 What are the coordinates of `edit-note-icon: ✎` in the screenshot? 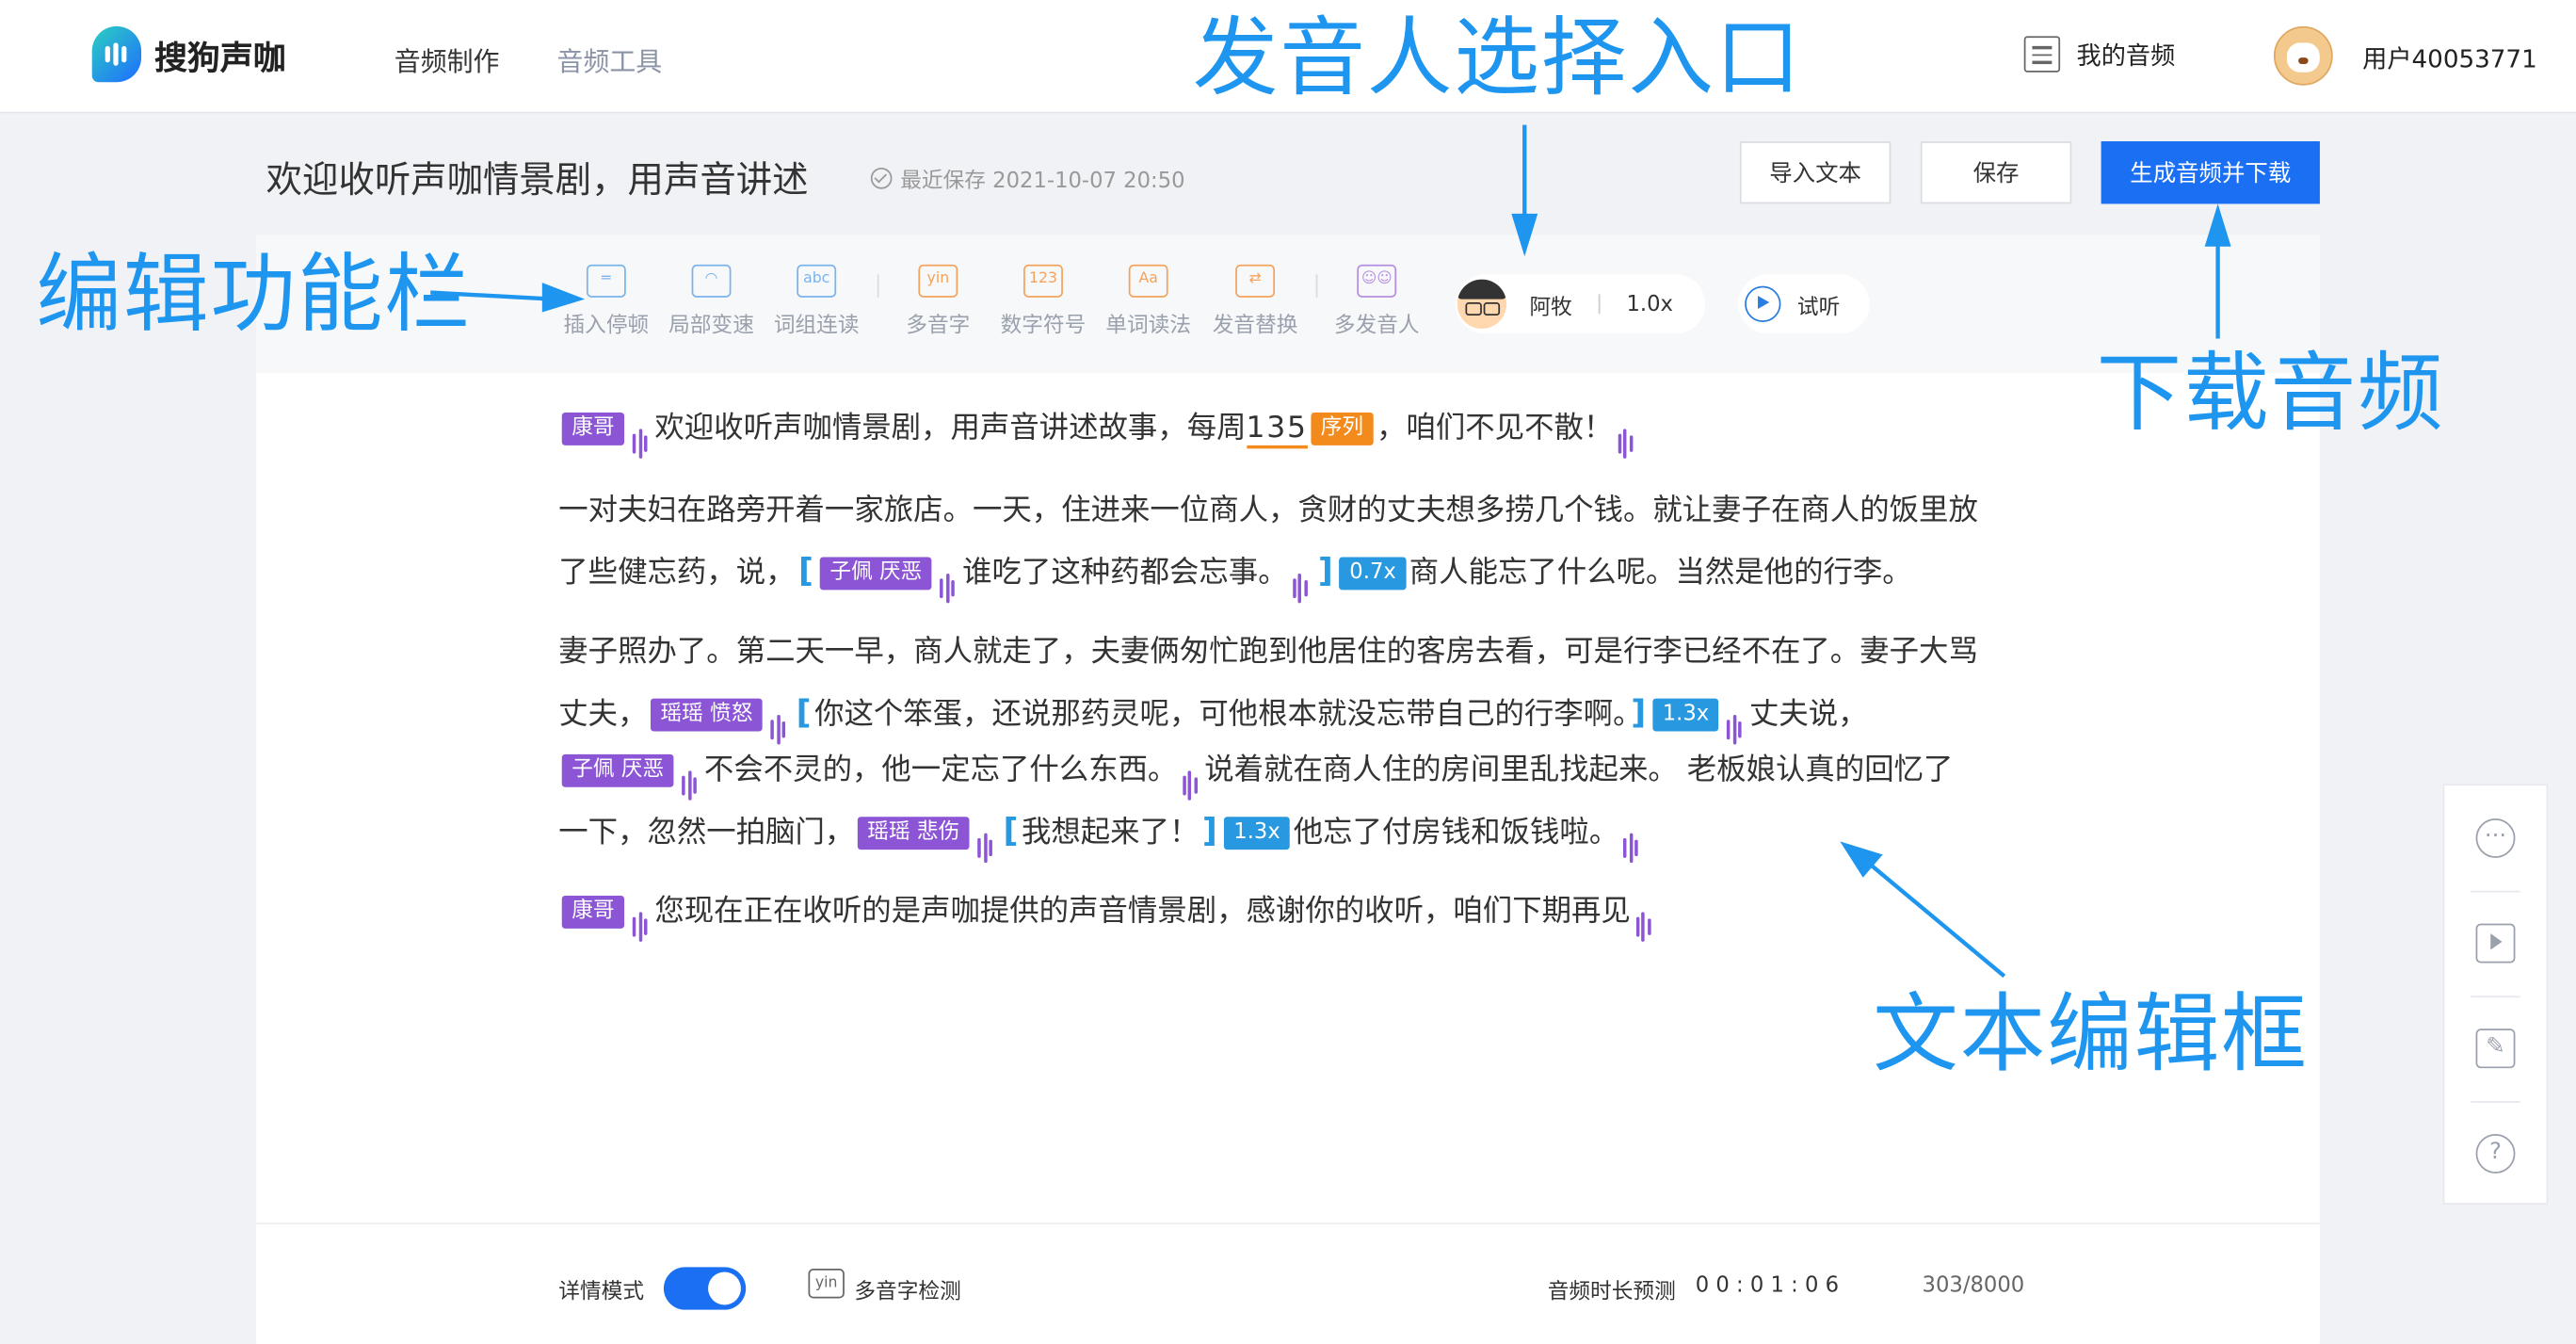 It's located at (2495, 1048).